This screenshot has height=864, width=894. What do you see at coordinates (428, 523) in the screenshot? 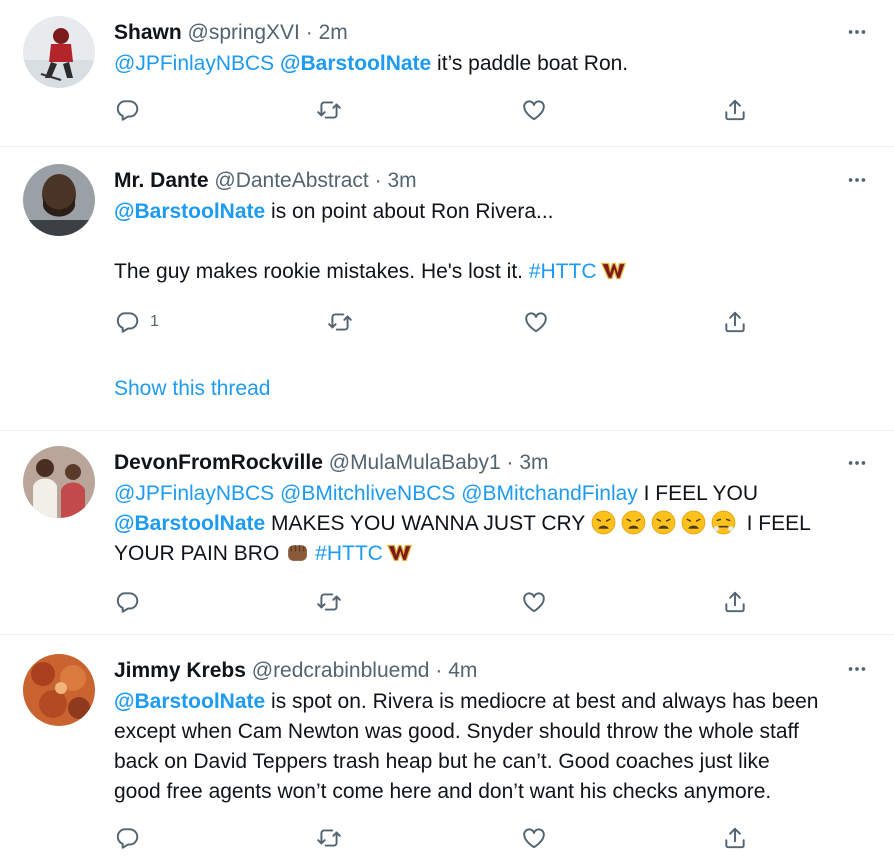
I see `tweet-text-segment: MAKES YOU WANNA JUST CRY` at bounding box center [428, 523].